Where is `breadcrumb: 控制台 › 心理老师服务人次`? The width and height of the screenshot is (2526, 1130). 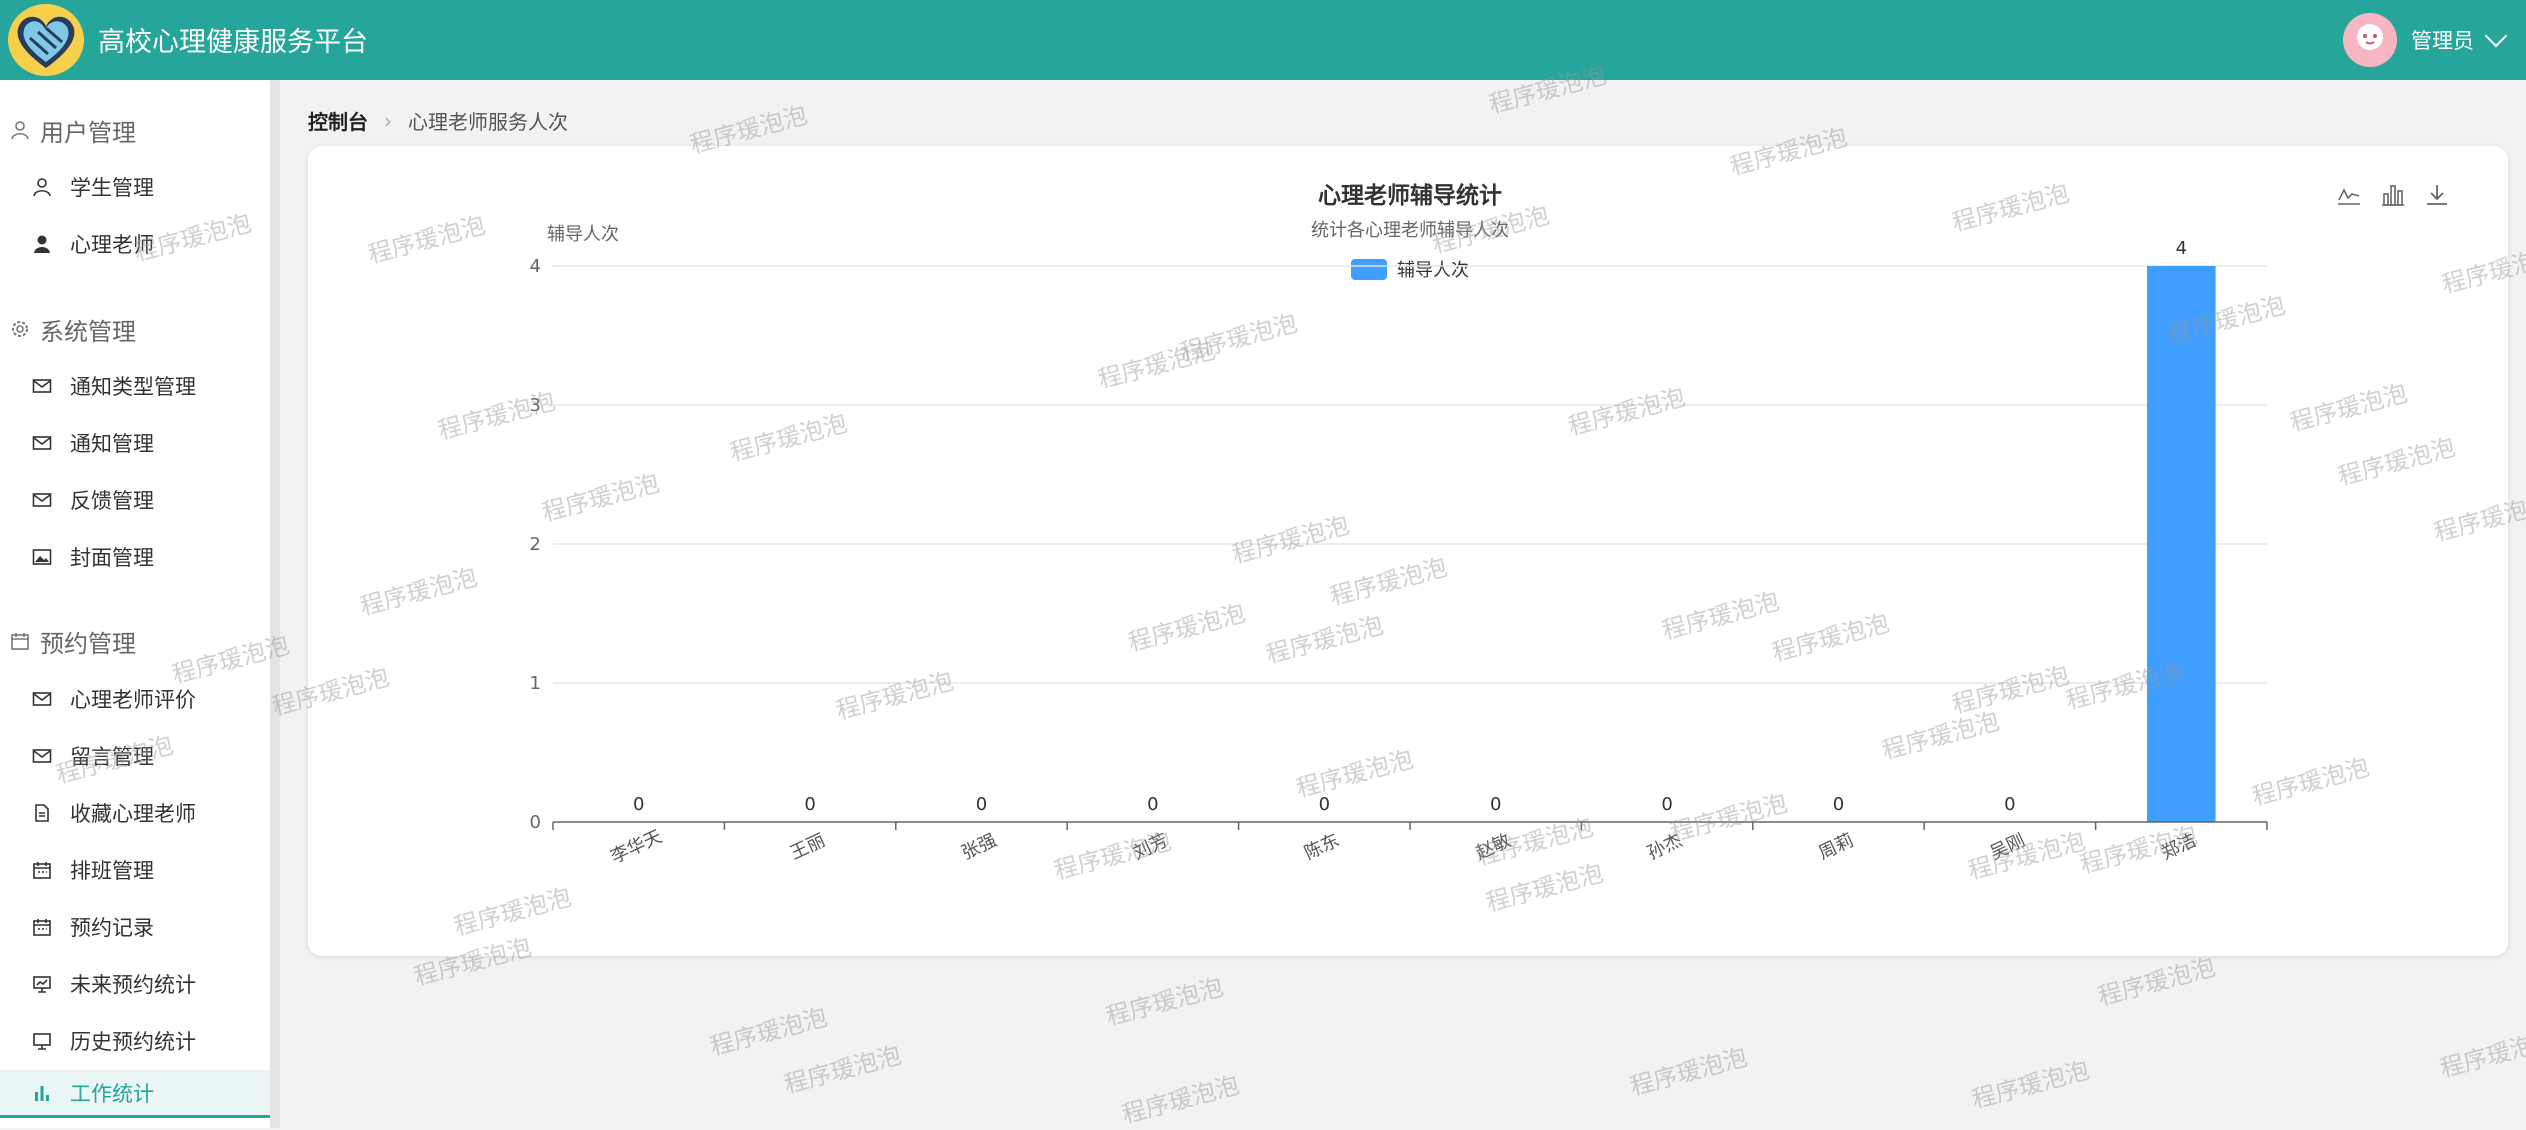 breadcrumb: 控制台 › 心理老师服务人次 is located at coordinates (438, 120).